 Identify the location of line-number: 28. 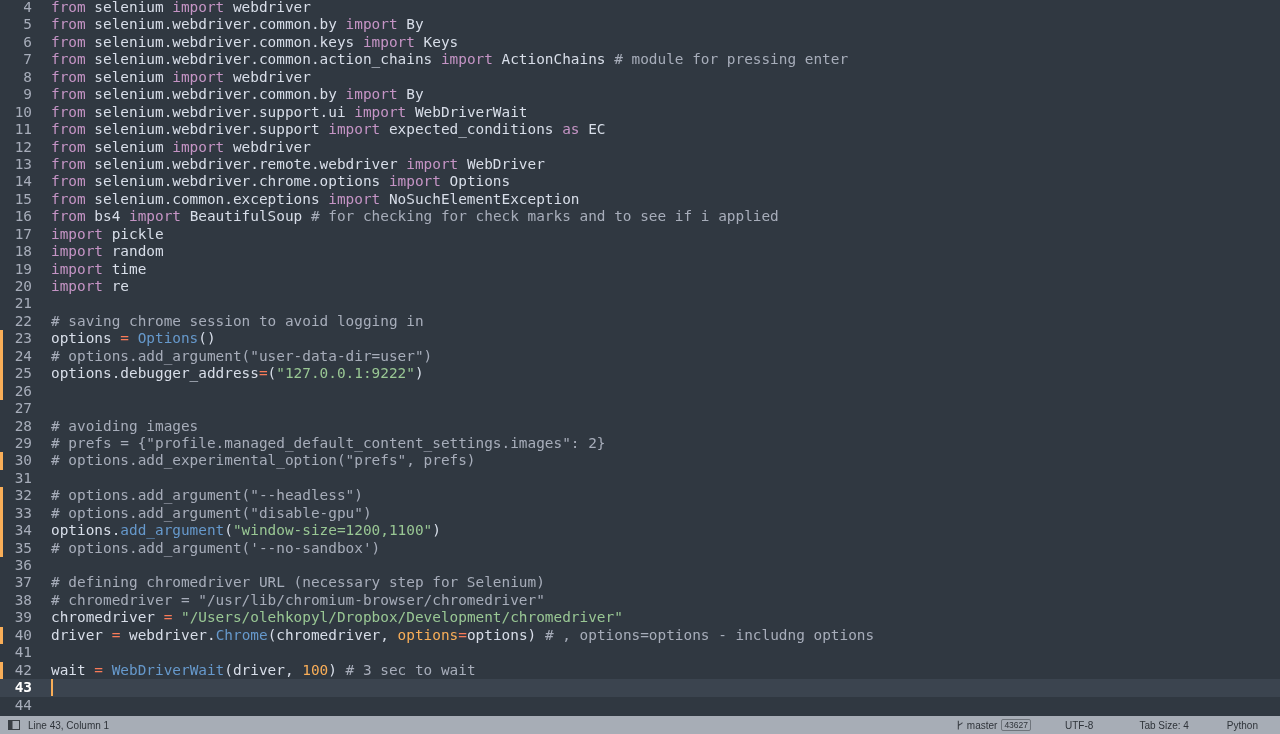
(22, 426).